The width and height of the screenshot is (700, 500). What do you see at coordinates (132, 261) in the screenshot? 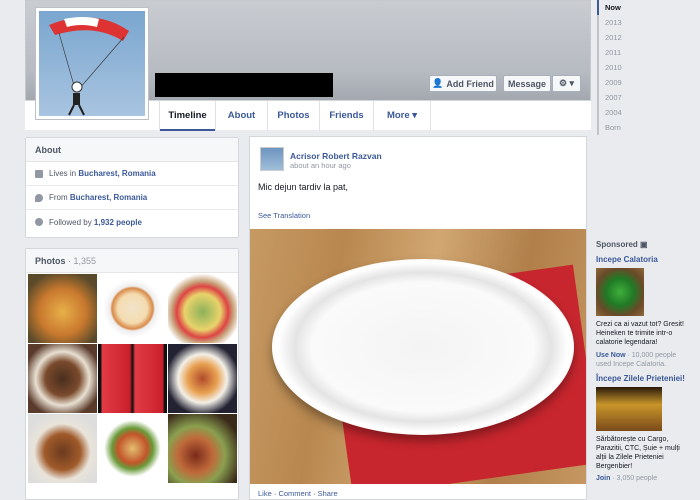
I see `photos-title: Photos · 1,355` at bounding box center [132, 261].